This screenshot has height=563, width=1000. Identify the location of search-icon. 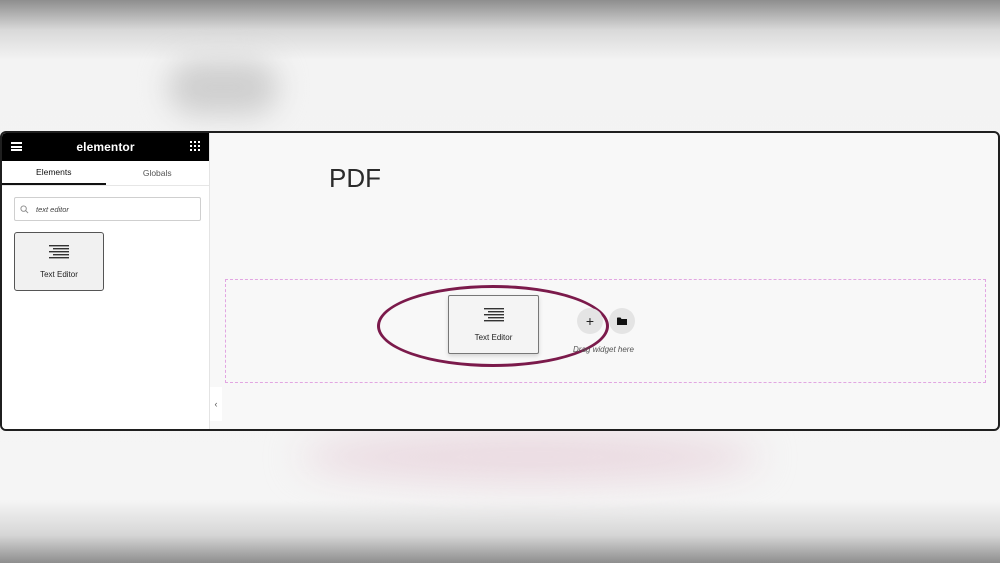
(27, 209).